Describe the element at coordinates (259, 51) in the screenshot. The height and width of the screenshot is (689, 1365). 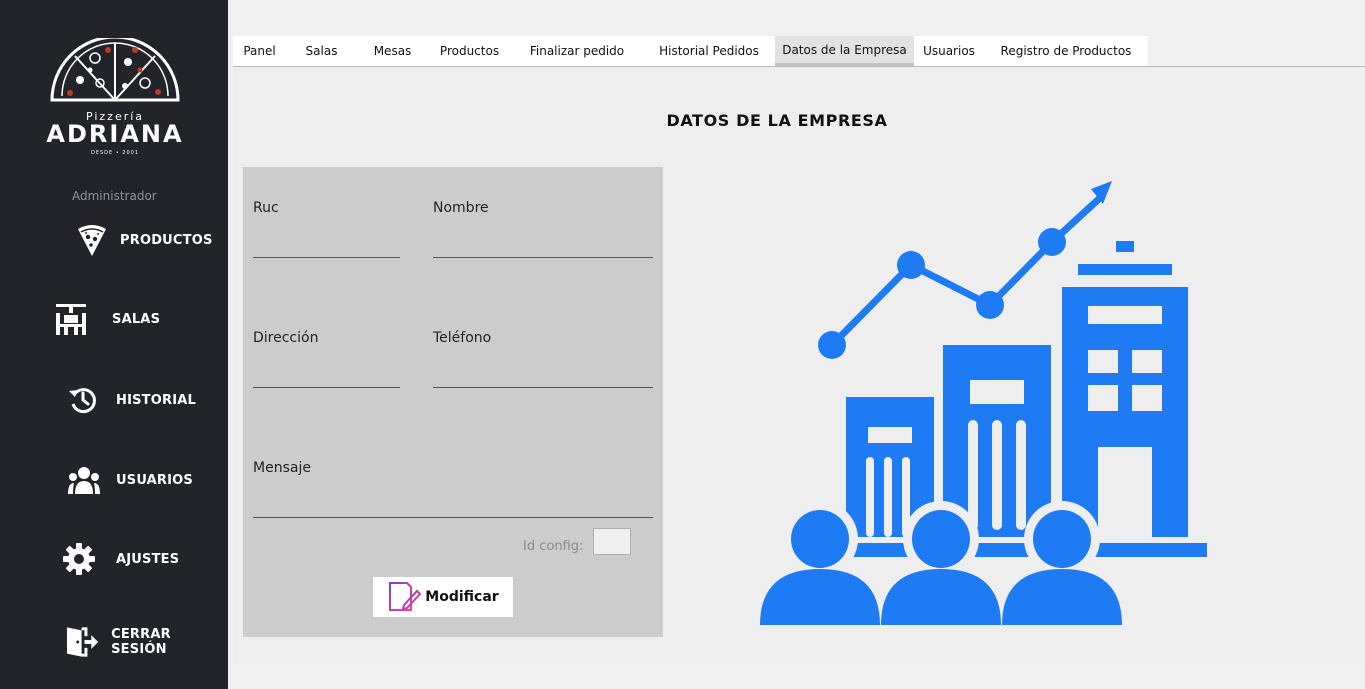
I see `tab-panel: Panel` at that location.